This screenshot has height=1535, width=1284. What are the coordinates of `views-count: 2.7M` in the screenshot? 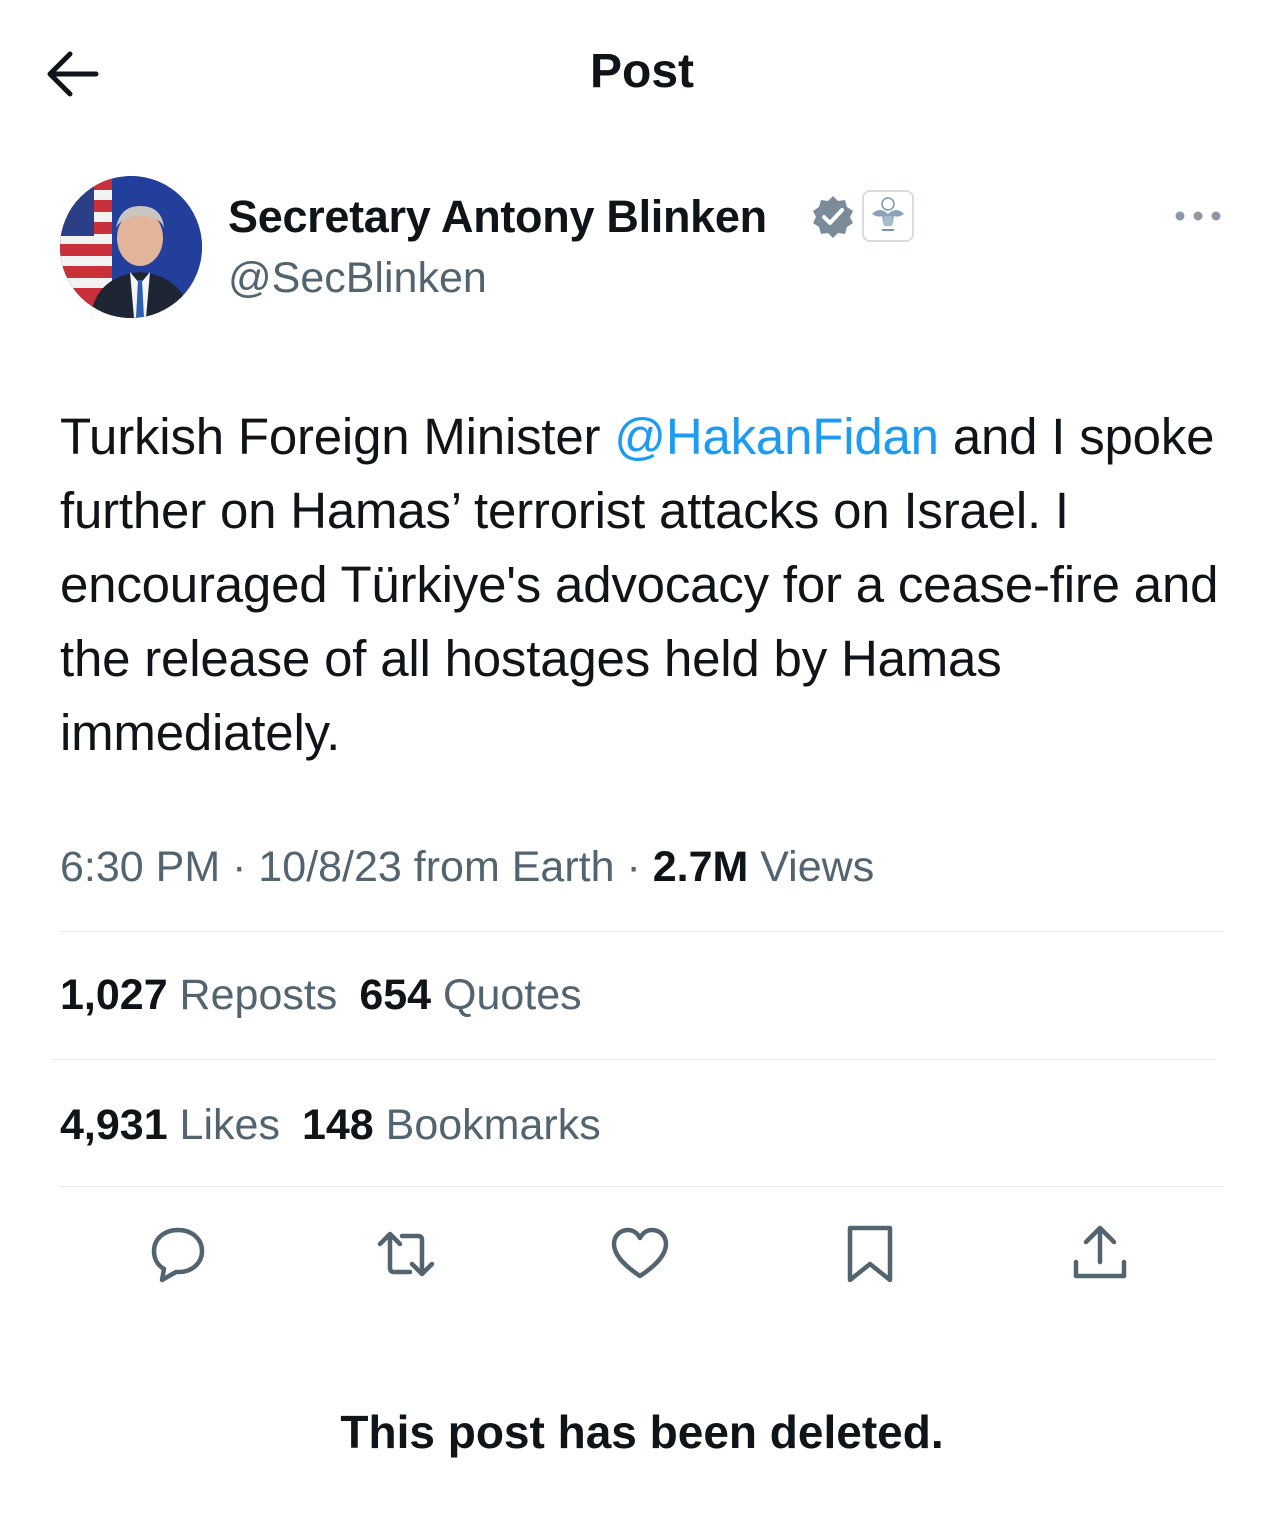 It's located at (700, 867).